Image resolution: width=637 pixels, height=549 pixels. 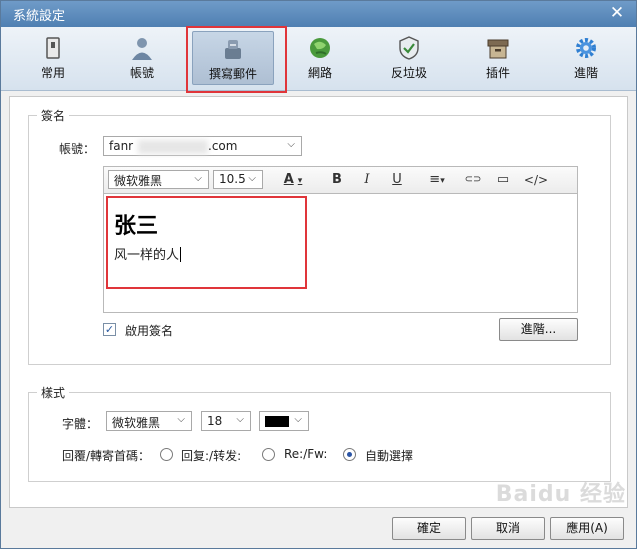 I want to click on radio-english-prefix-label: Re:/Fw:, so click(x=306, y=454).